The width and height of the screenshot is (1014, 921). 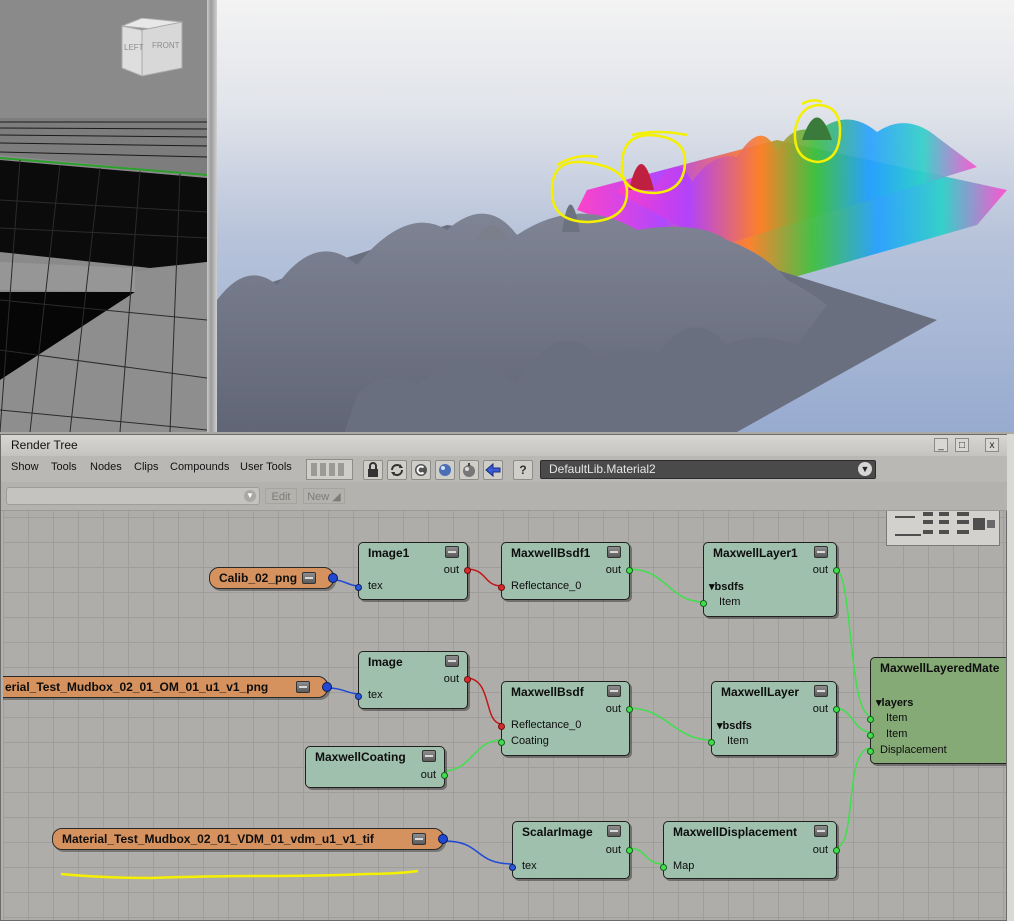 What do you see at coordinates (941, 445) in the screenshot?
I see `minimize-button: _` at bounding box center [941, 445].